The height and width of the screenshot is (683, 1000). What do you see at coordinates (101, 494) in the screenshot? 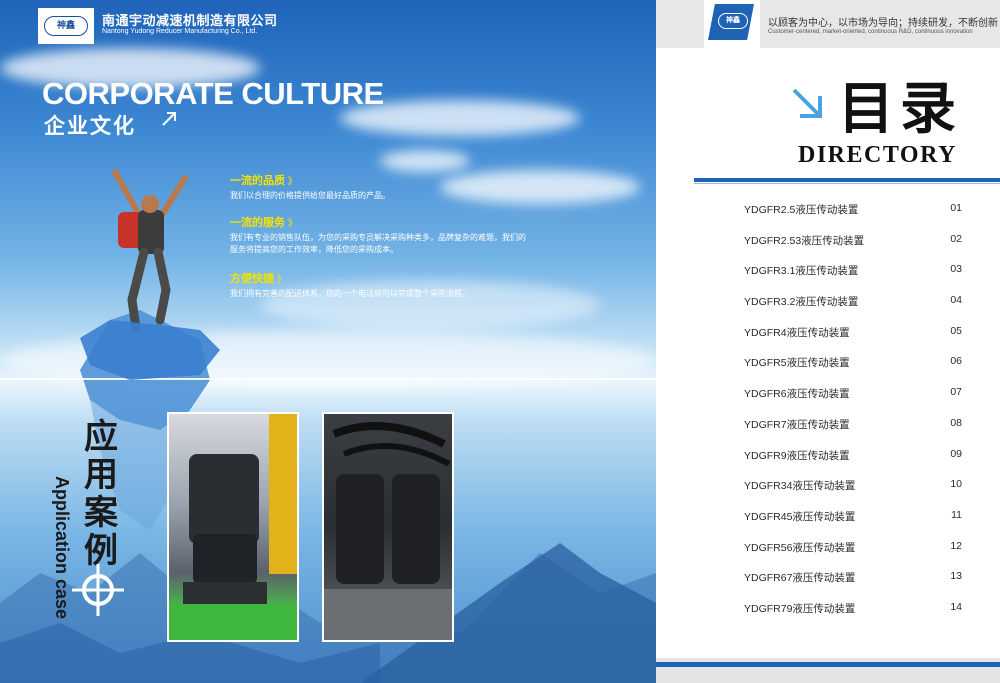
I see `application-title-cn: 应用案例` at bounding box center [101, 494].